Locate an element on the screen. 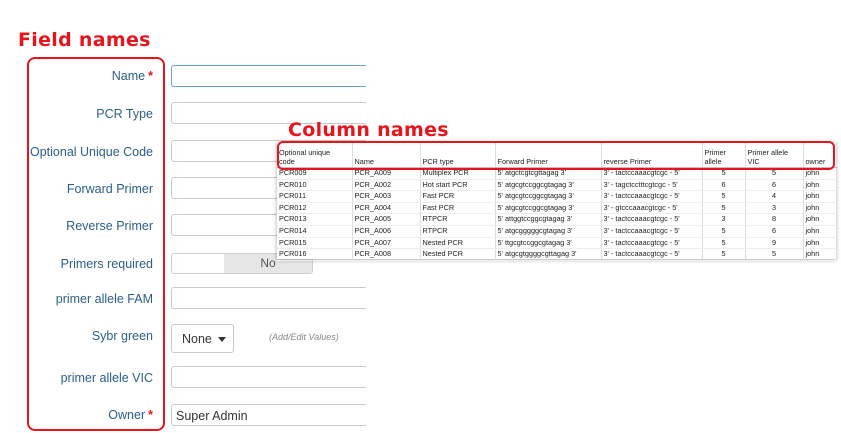  sybr-label: Sybr green is located at coordinates (122, 336).